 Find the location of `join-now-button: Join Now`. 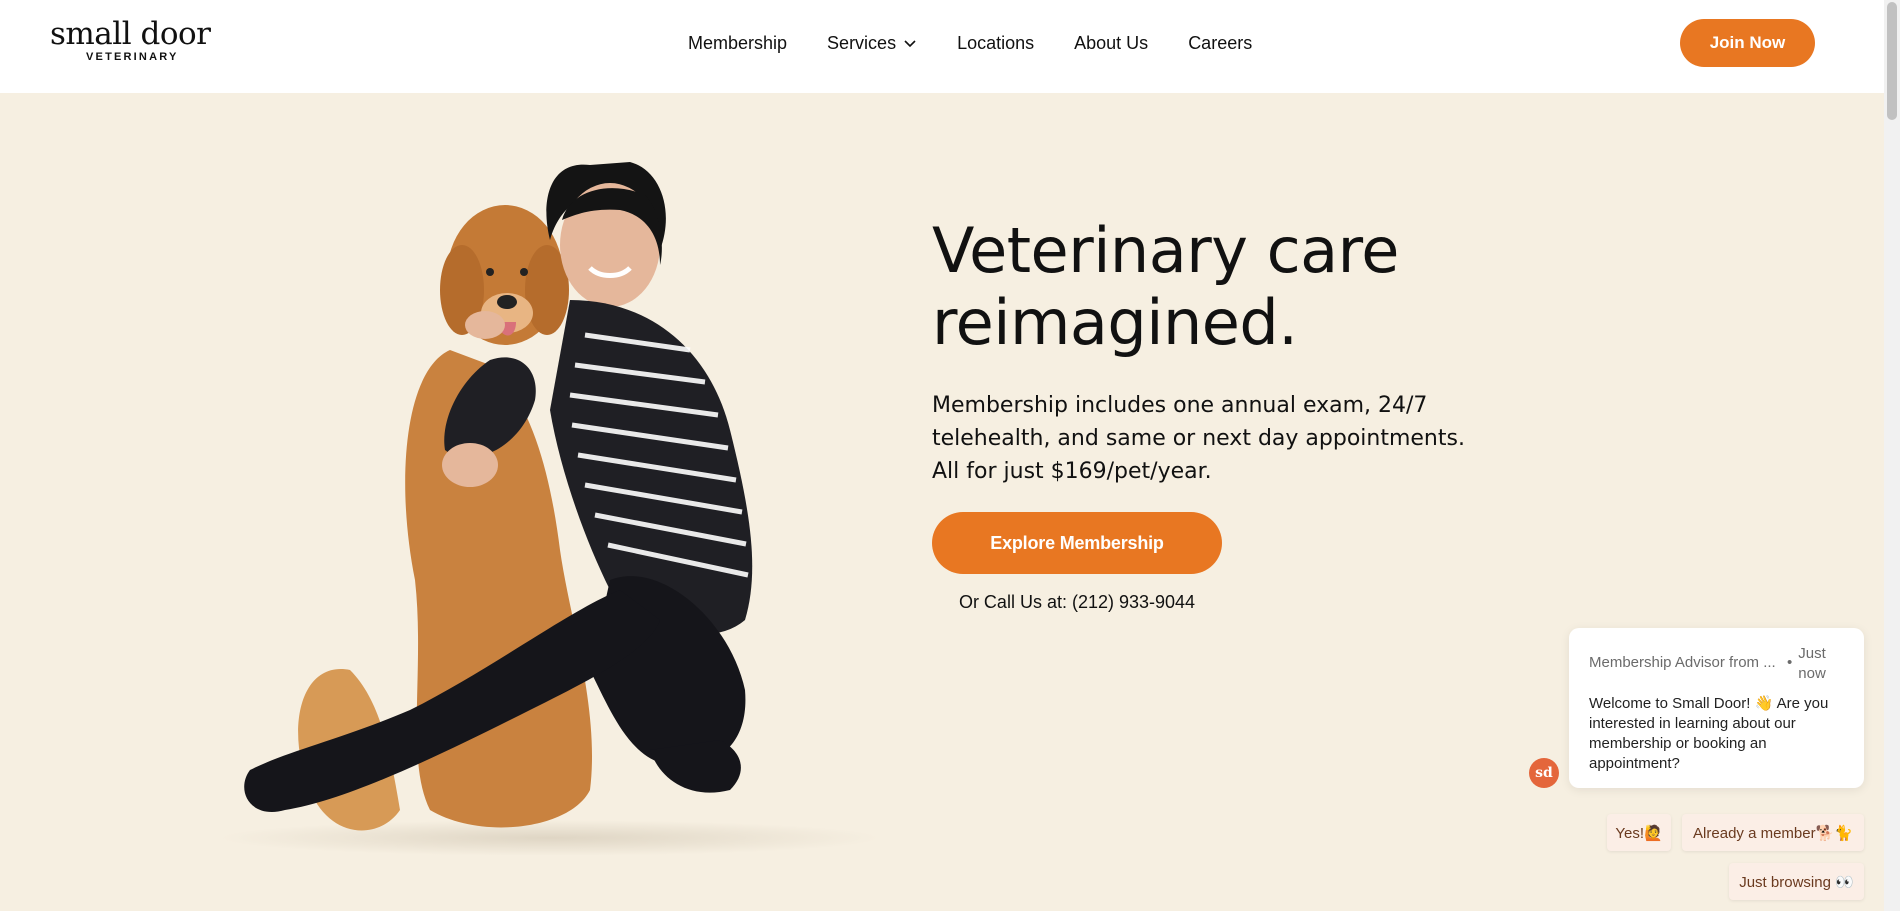

join-now-button: Join Now is located at coordinates (1747, 43).